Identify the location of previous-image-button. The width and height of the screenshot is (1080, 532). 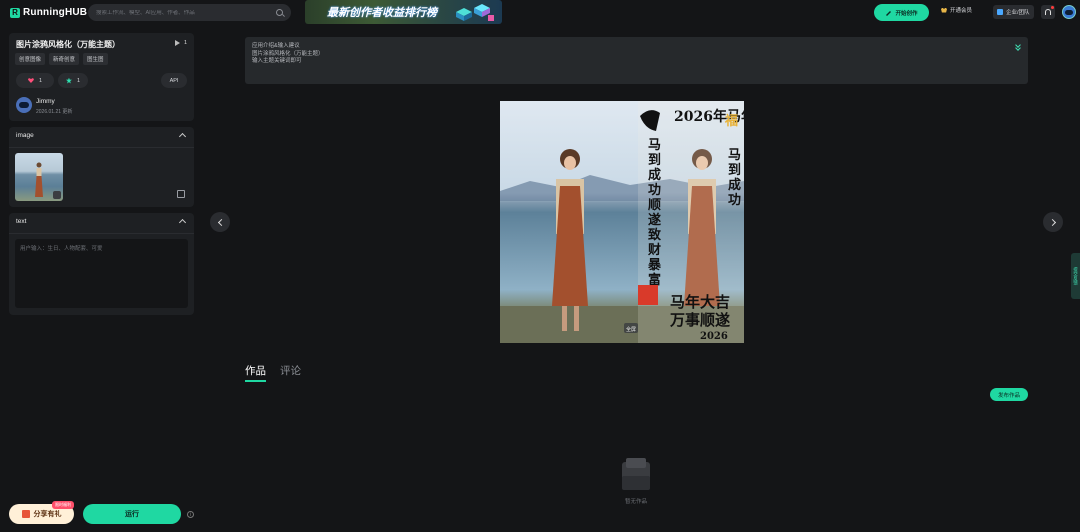
(220, 222).